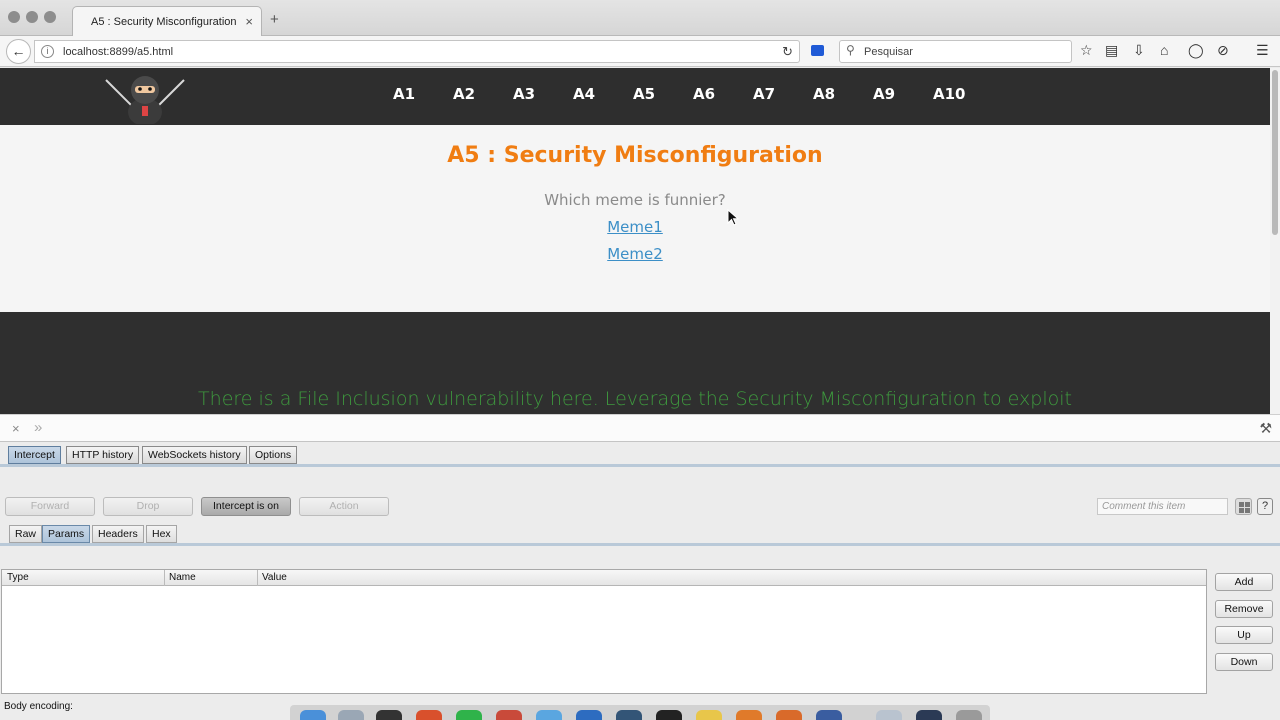 The image size is (1280, 720). I want to click on back-button: ←, so click(18, 51).